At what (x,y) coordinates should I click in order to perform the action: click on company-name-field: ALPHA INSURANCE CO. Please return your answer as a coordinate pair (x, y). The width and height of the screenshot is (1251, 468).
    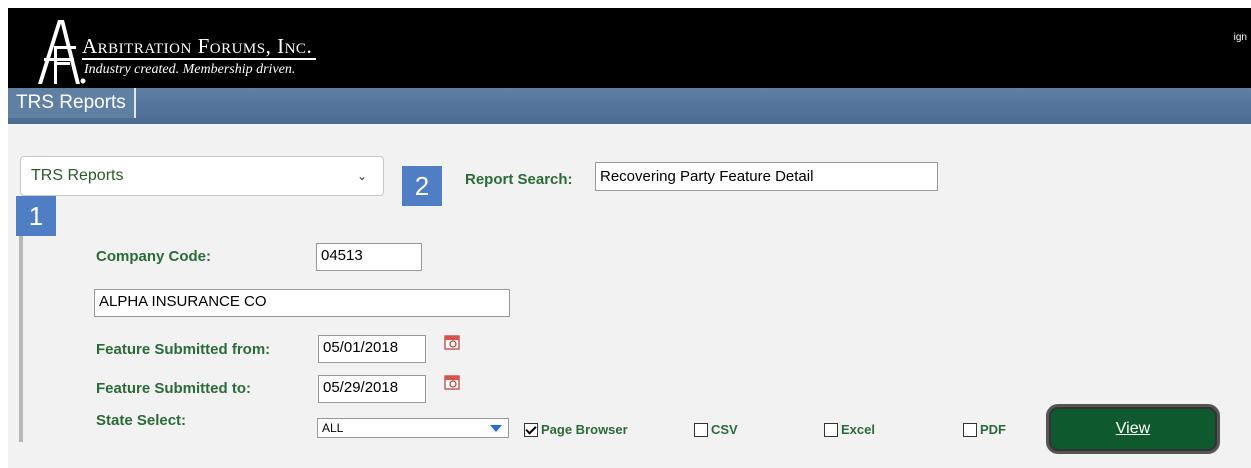
    Looking at the image, I should click on (302, 303).